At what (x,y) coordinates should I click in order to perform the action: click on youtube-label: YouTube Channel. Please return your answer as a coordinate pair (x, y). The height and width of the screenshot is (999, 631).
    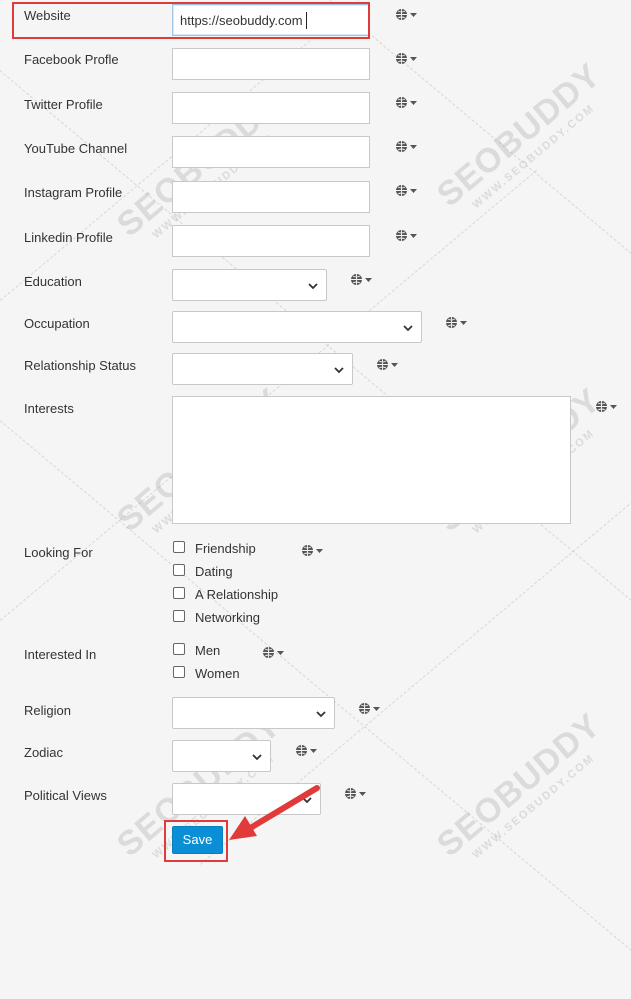
    Looking at the image, I should click on (76, 148).